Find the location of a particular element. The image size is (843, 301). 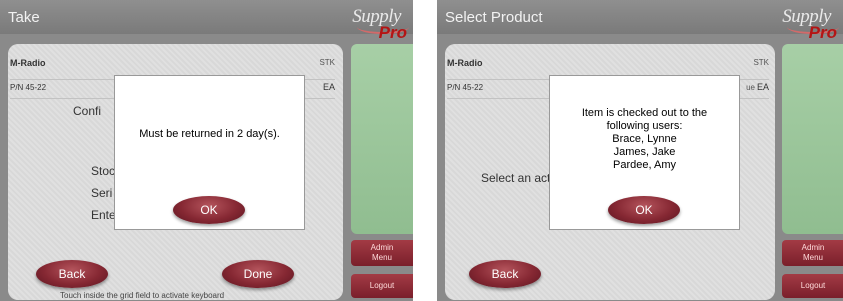

checkout-user-1: Brace, Lynne is located at coordinates (644, 139).